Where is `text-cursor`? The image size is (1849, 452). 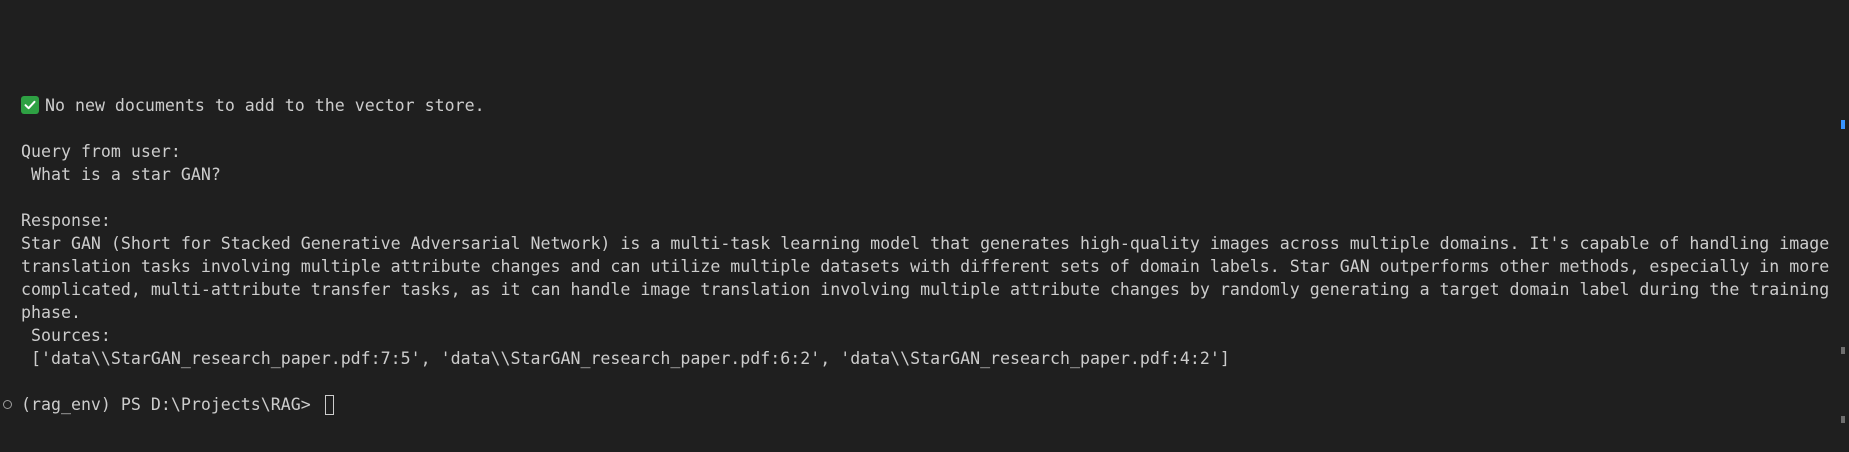
text-cursor is located at coordinates (329, 405).